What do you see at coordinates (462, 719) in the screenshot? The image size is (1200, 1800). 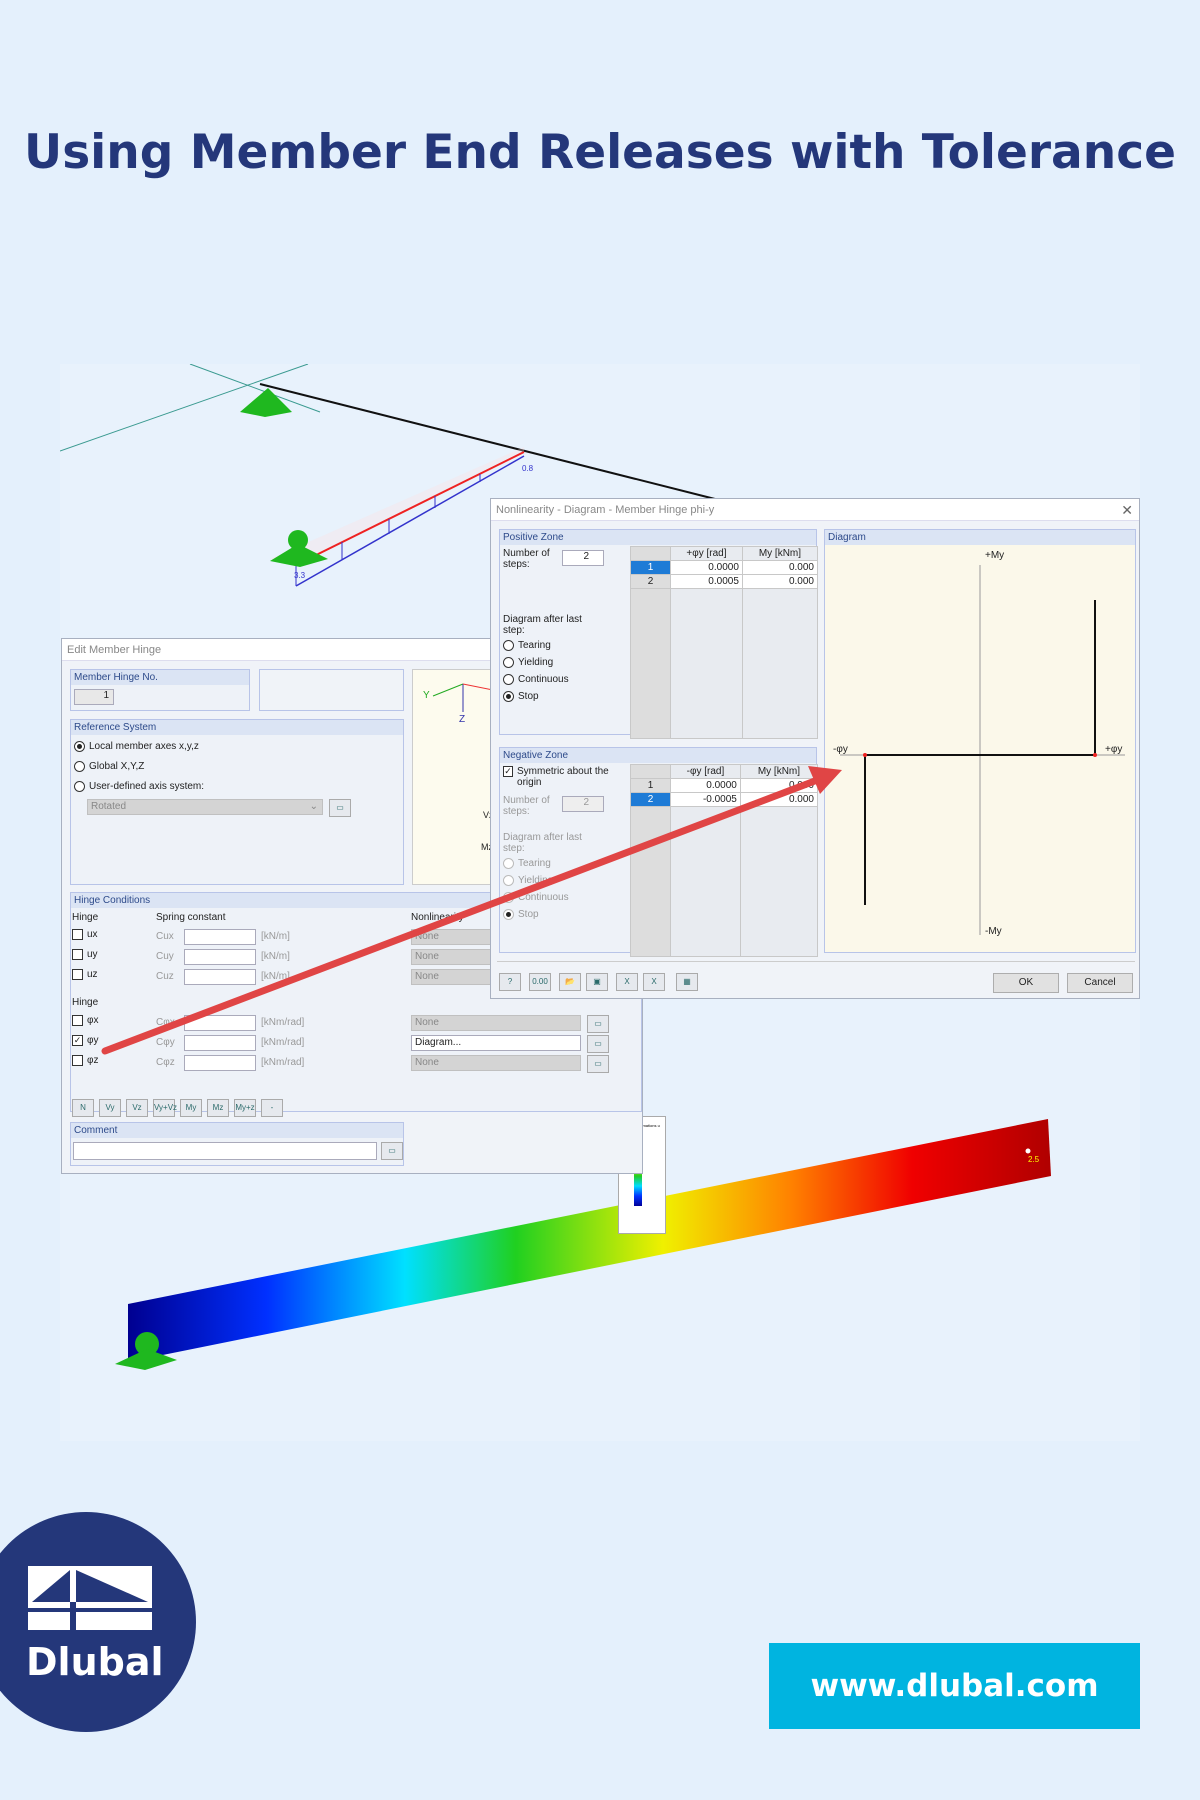 I see `axis-z-label: Z` at bounding box center [462, 719].